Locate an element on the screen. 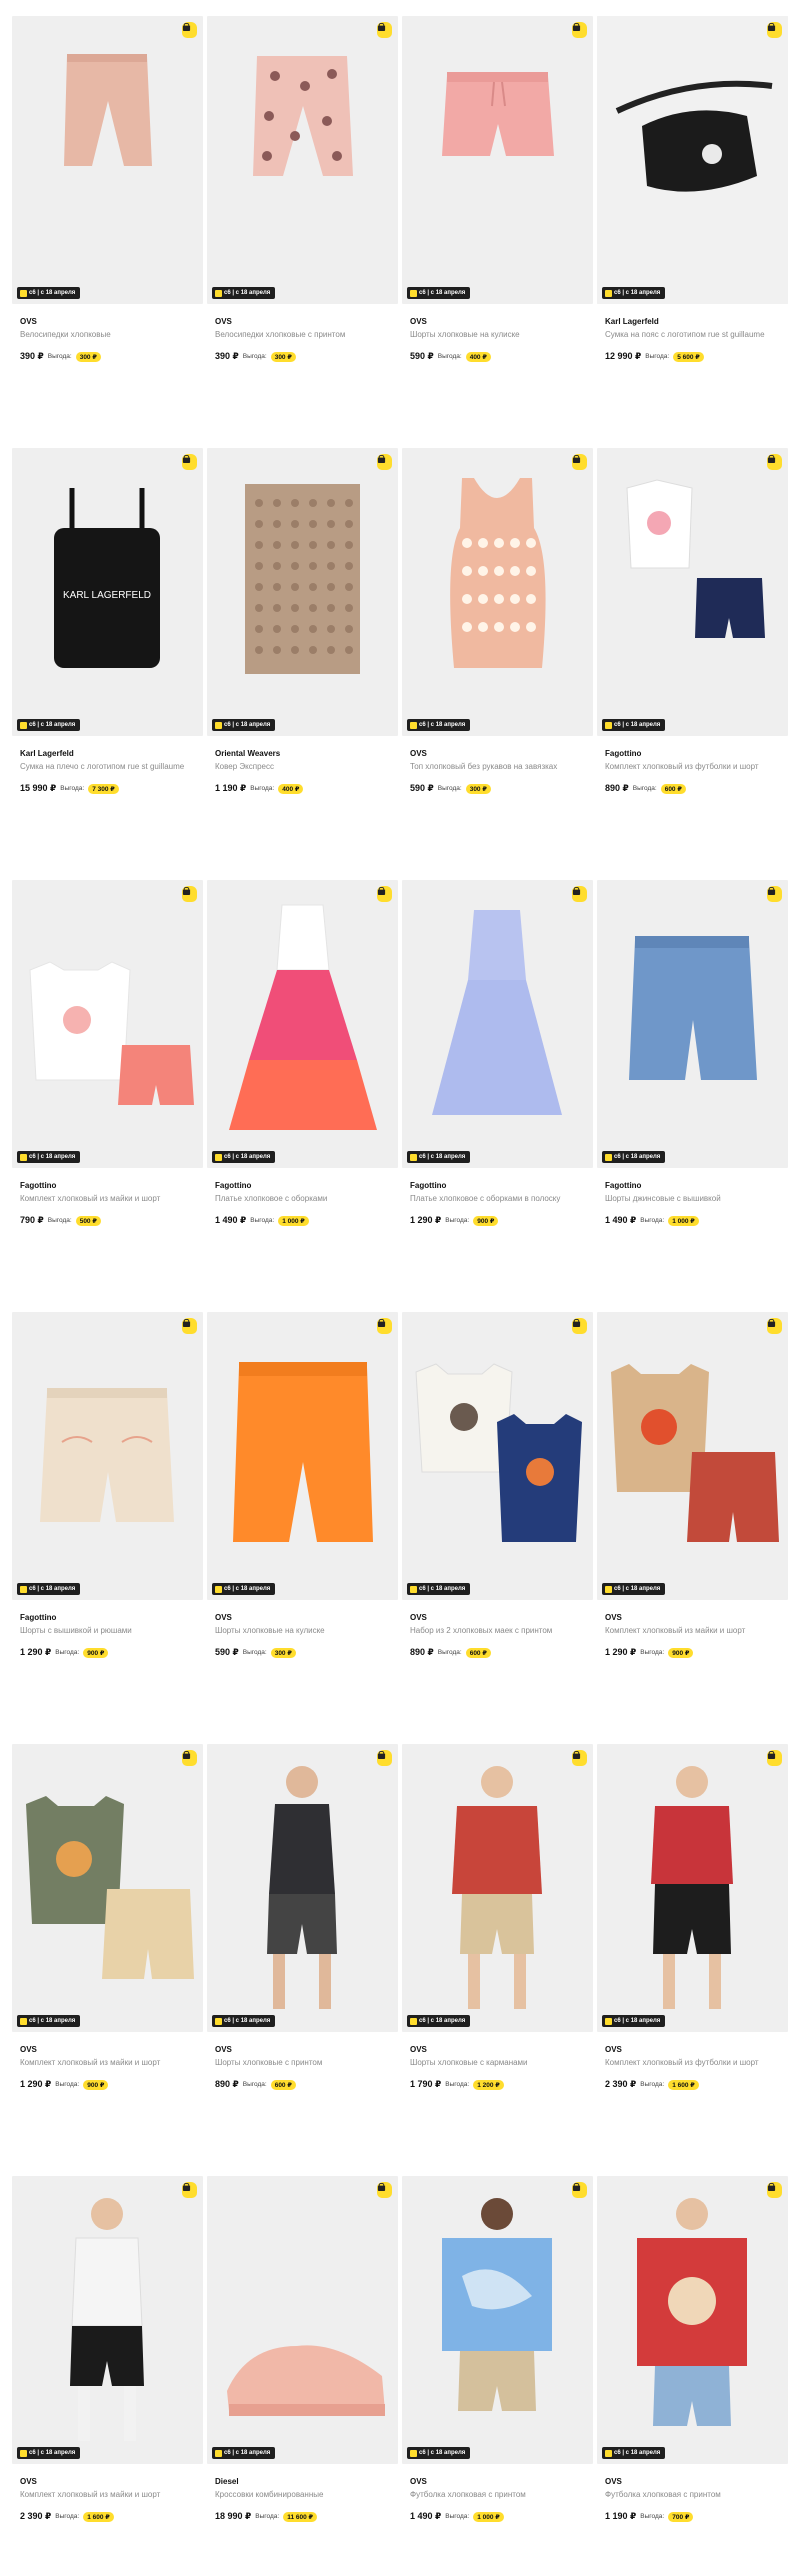 The width and height of the screenshot is (800, 2559). product-title: Шорты джинсовые с вышивкой is located at coordinates (690, 1199).